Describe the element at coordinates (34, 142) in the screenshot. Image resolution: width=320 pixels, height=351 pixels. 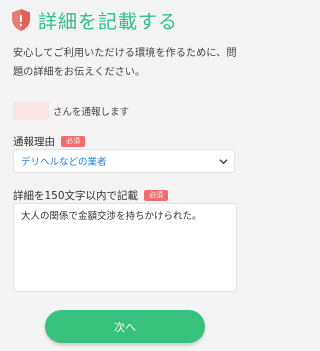
I see `reason-label: 通報理由` at that location.